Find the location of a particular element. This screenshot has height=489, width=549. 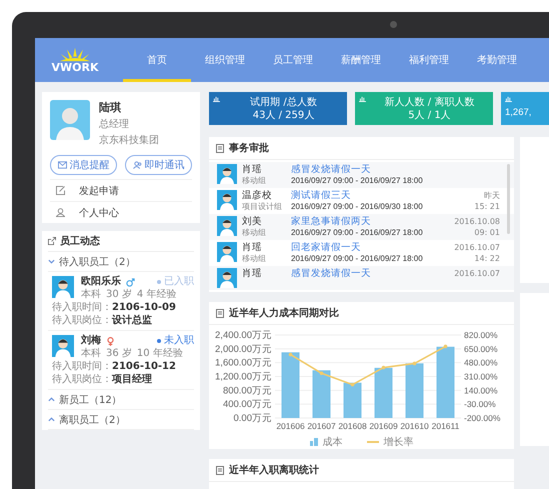

scrollbar is located at coordinates (508, 199).